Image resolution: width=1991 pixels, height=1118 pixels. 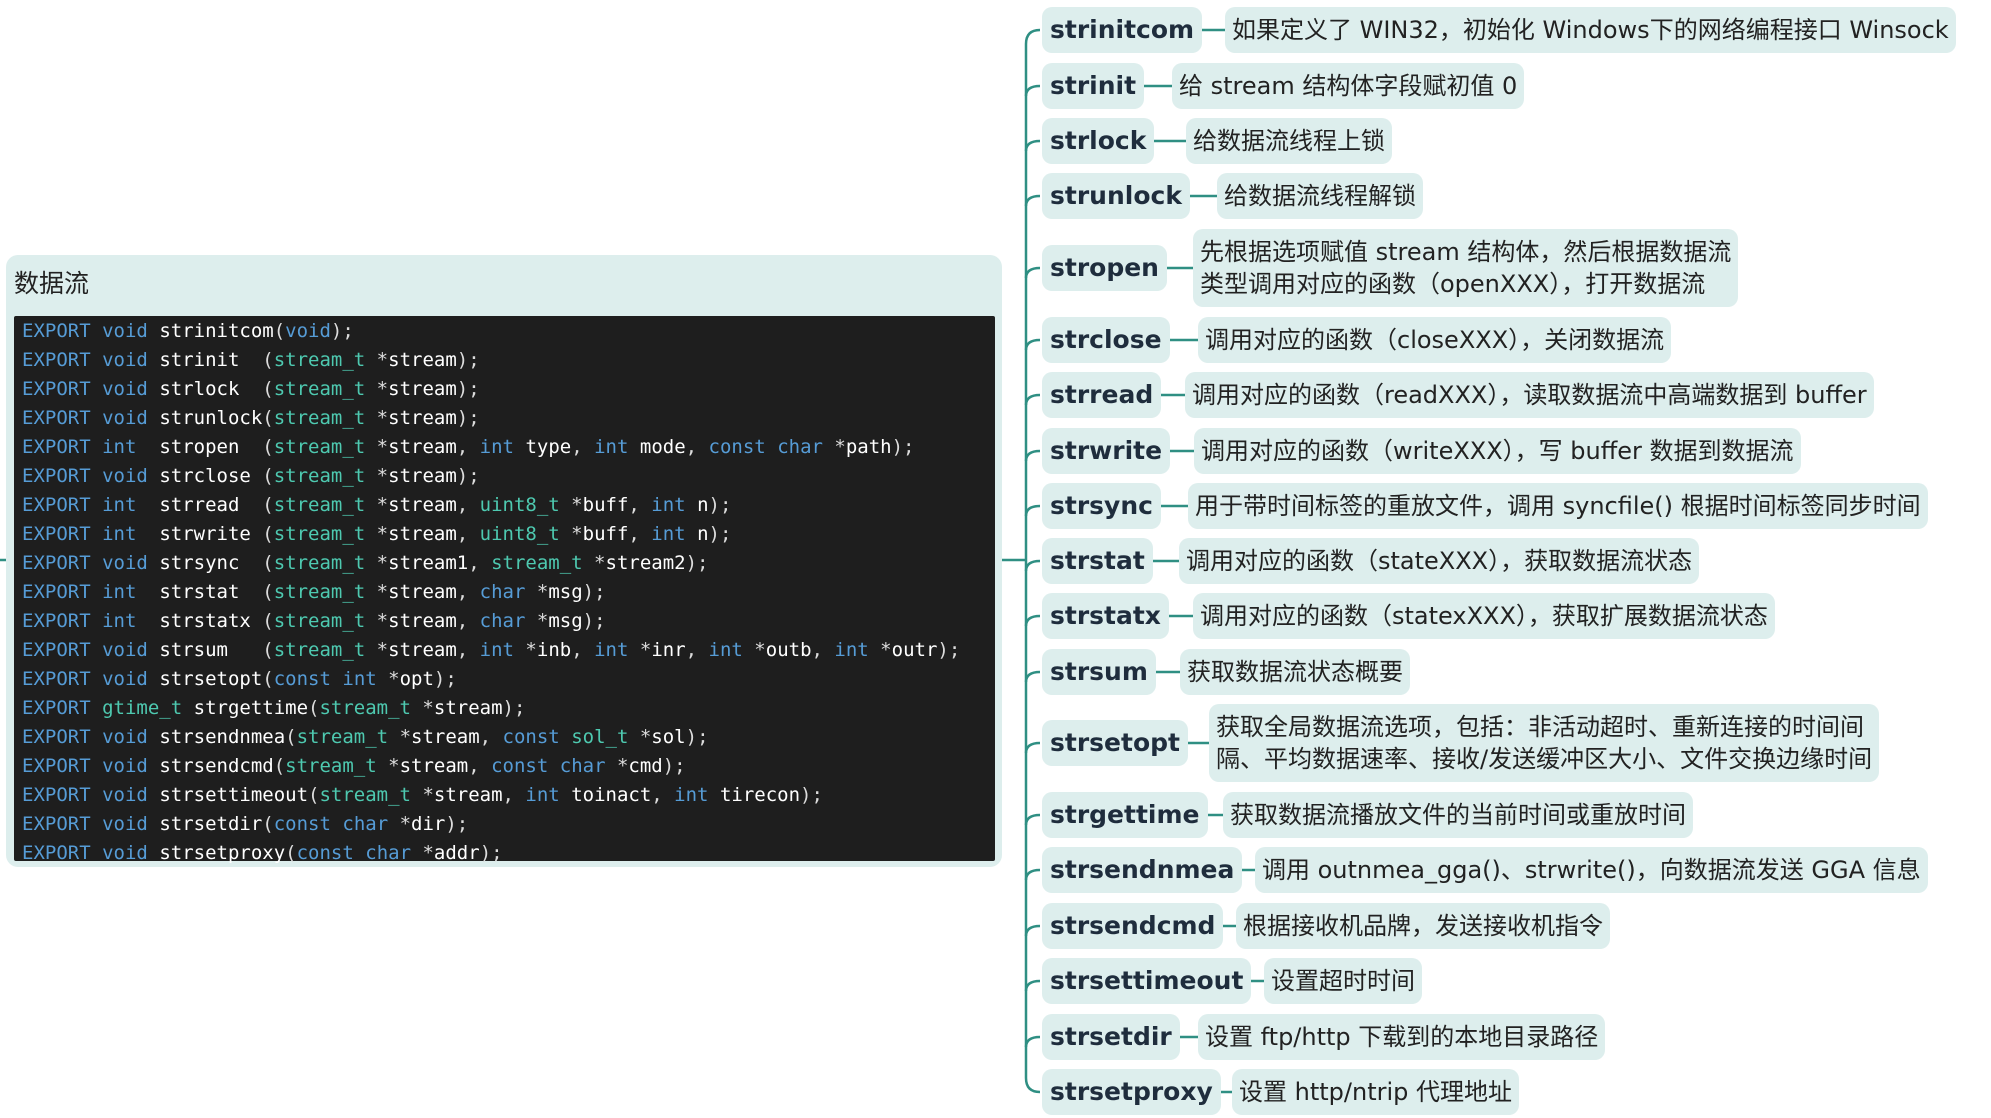 What do you see at coordinates (1343, 981) in the screenshot?
I see `desc-strsettimeout: 设置超时时间` at bounding box center [1343, 981].